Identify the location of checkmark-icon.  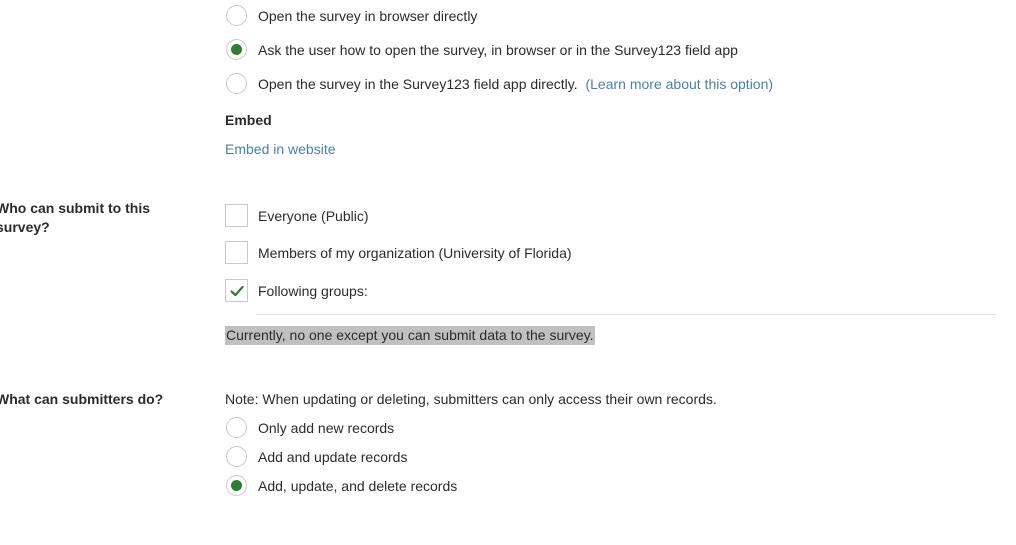
(237, 291).